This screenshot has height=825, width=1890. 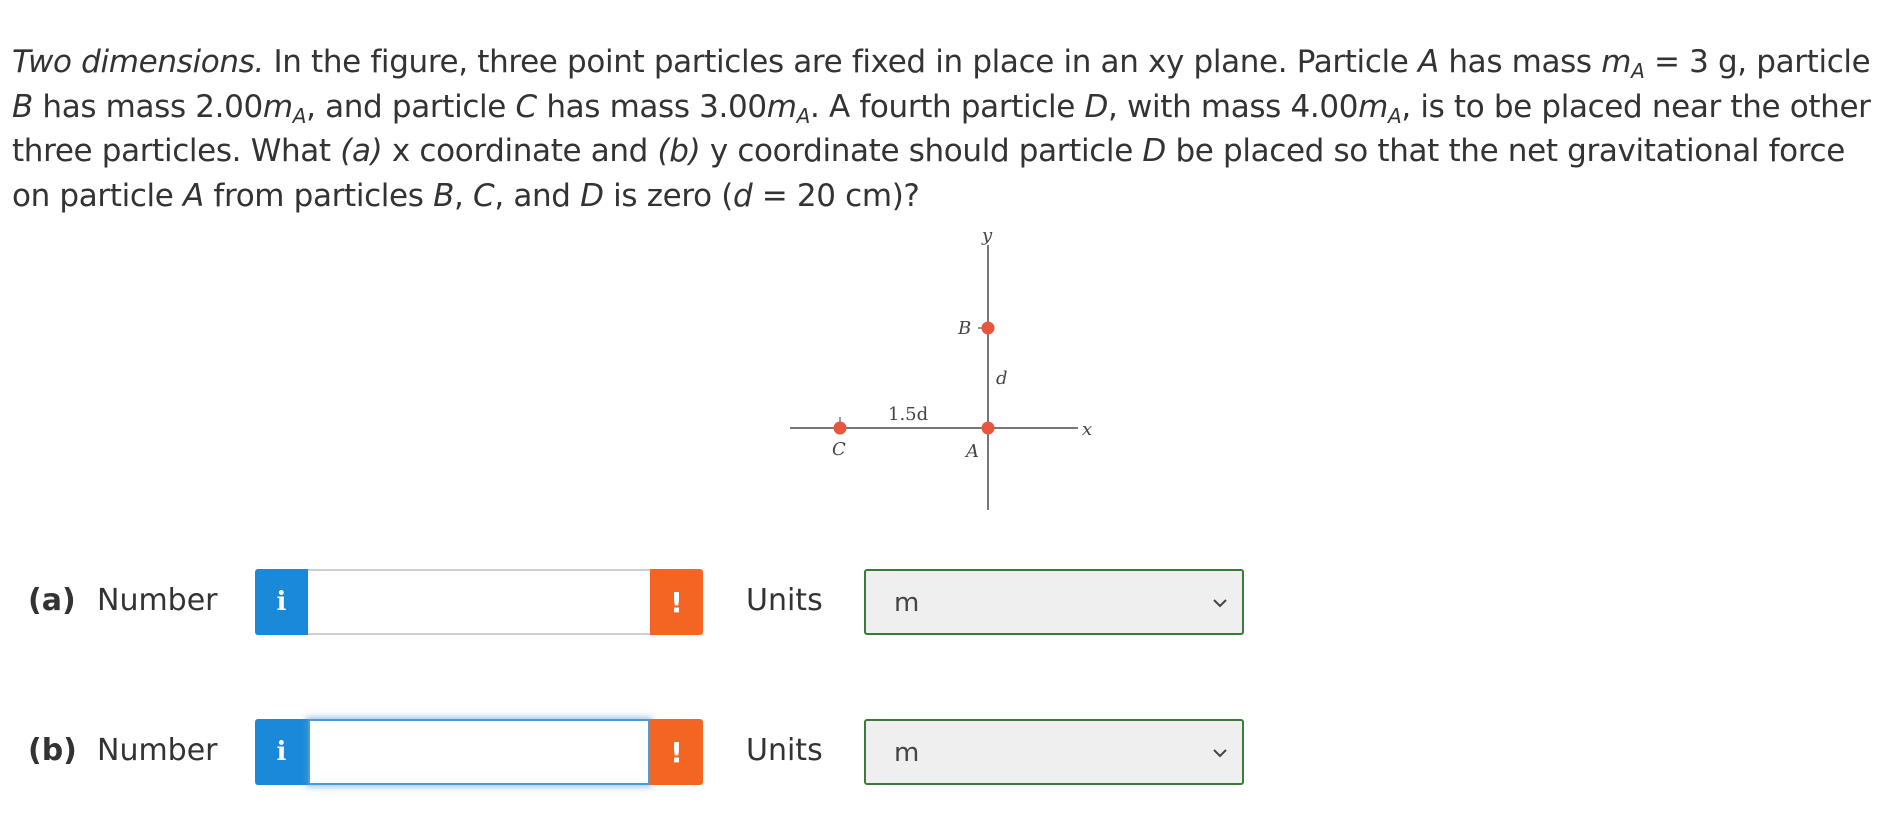 What do you see at coordinates (839, 449) in the screenshot?
I see `label-c: C` at bounding box center [839, 449].